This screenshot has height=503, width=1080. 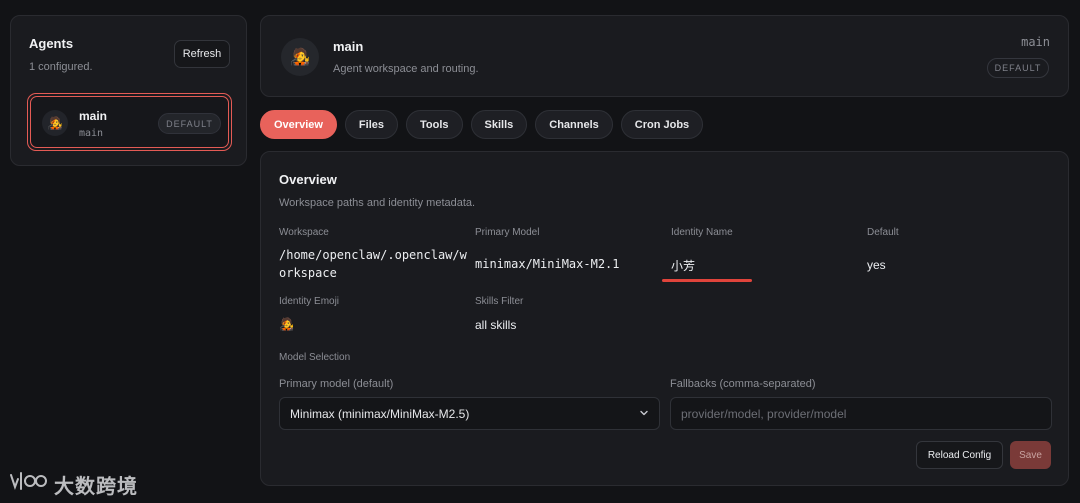 I want to click on default-label: Default, so click(x=883, y=232).